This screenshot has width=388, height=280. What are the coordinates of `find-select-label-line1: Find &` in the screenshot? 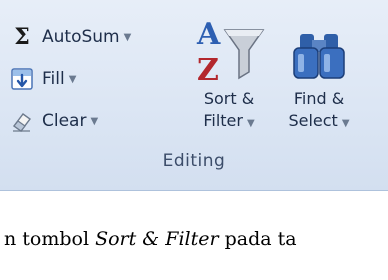 It's located at (319, 98).